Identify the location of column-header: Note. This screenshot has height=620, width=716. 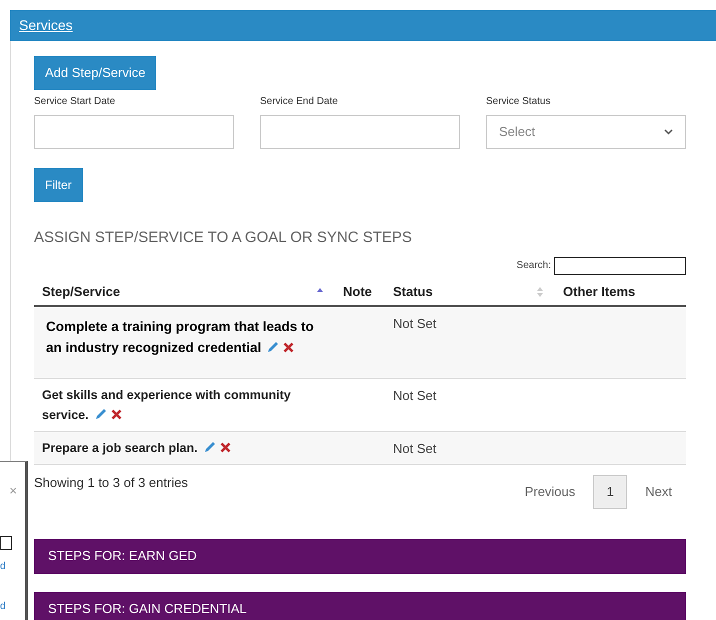
(360, 292).